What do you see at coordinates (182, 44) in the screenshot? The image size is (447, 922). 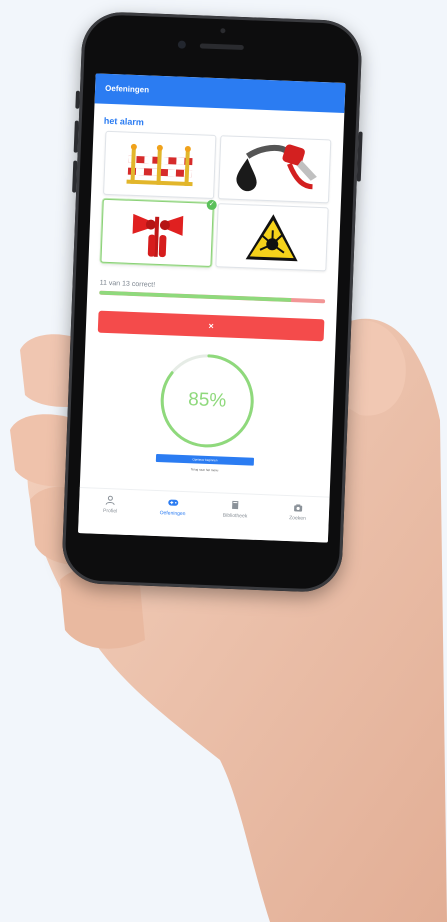 I see `front-camera-icon` at bounding box center [182, 44].